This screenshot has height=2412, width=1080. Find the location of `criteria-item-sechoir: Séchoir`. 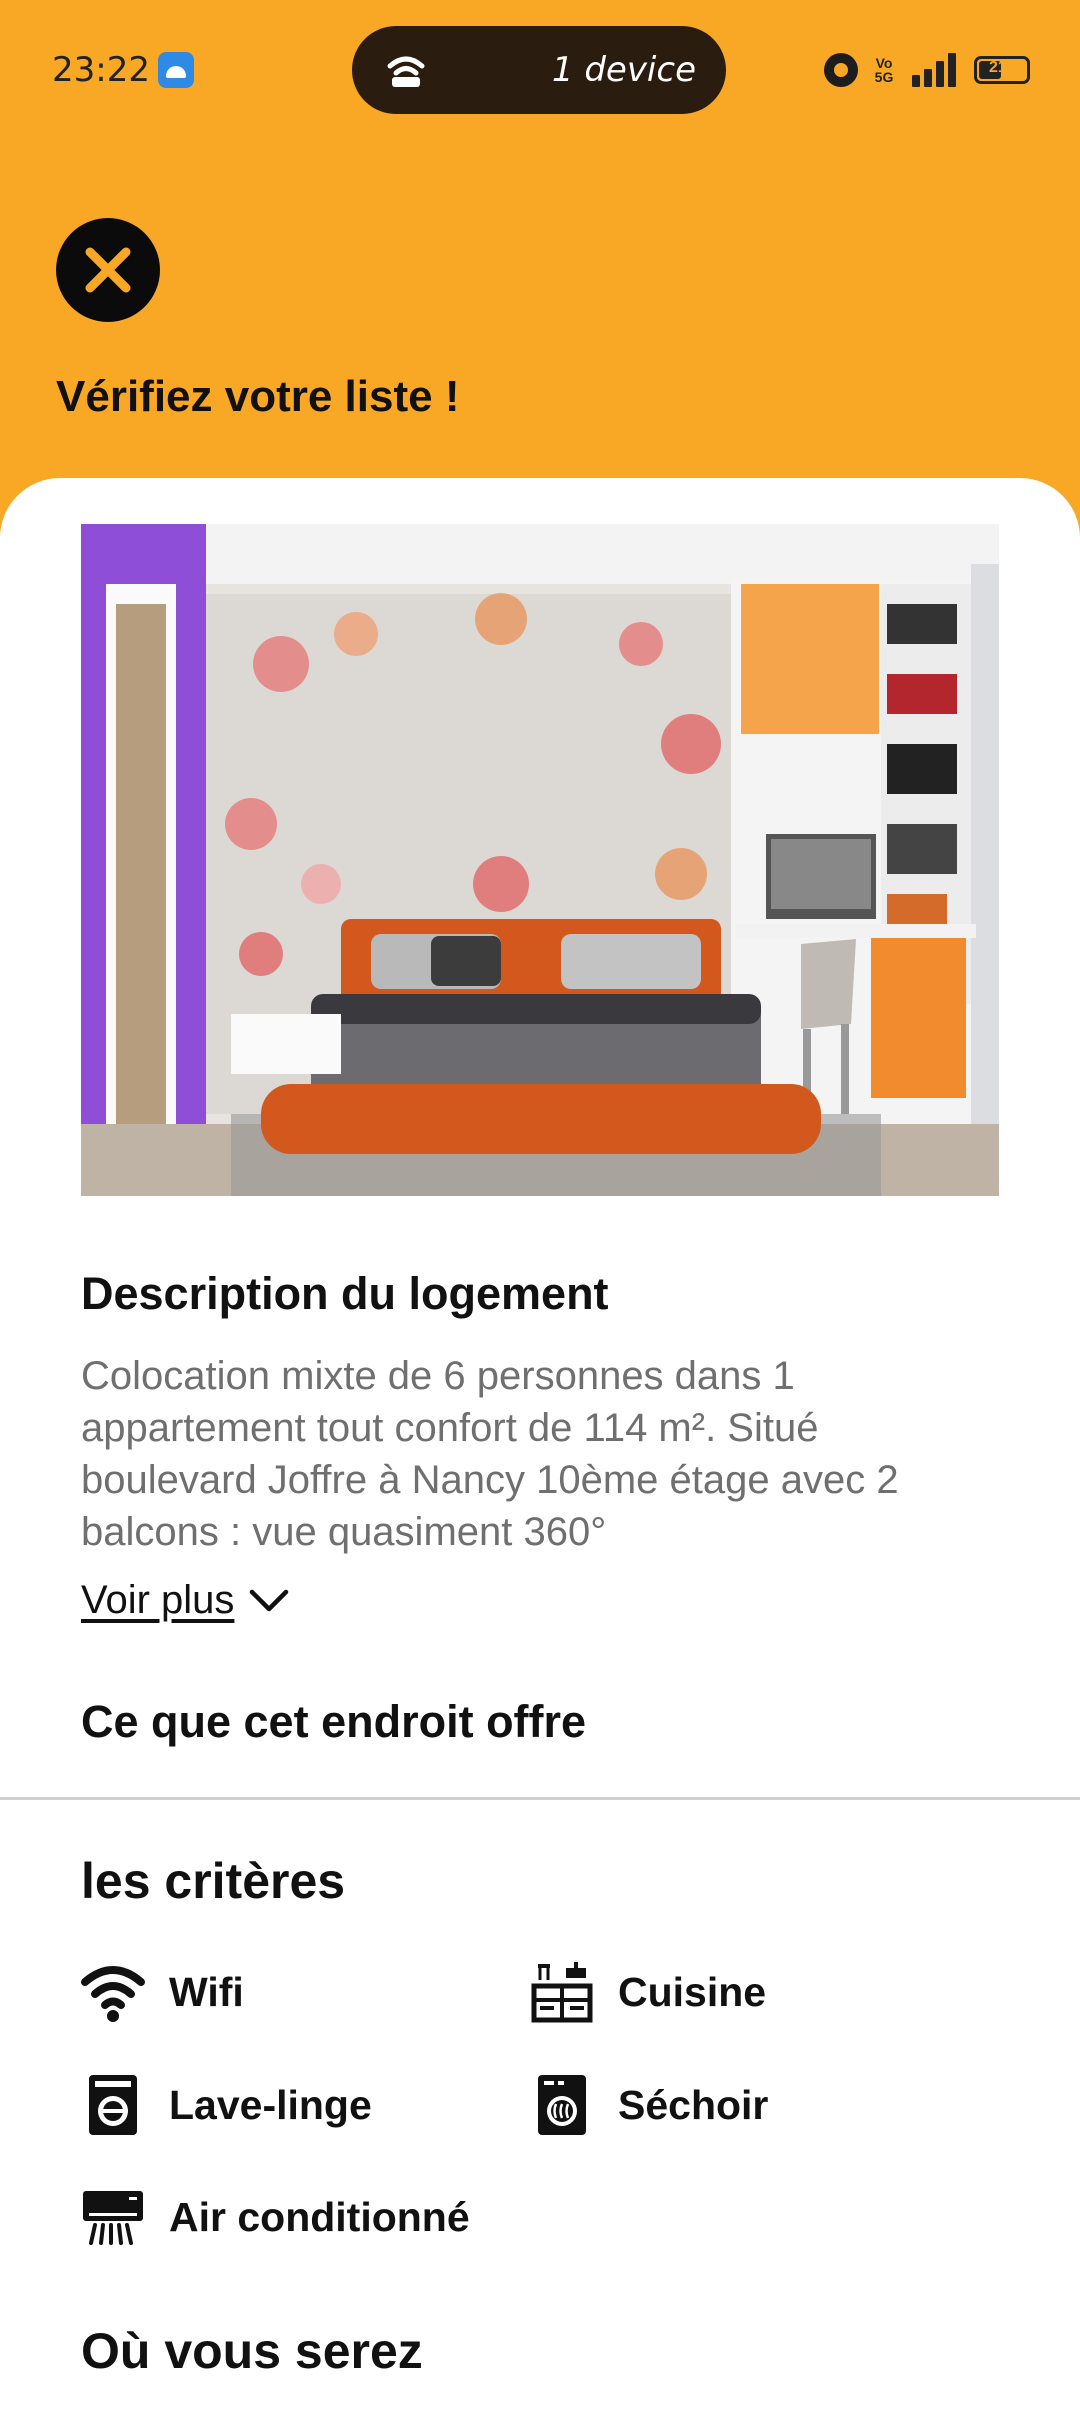

criteria-item-sechoir: Séchoir is located at coordinates (649, 2105).